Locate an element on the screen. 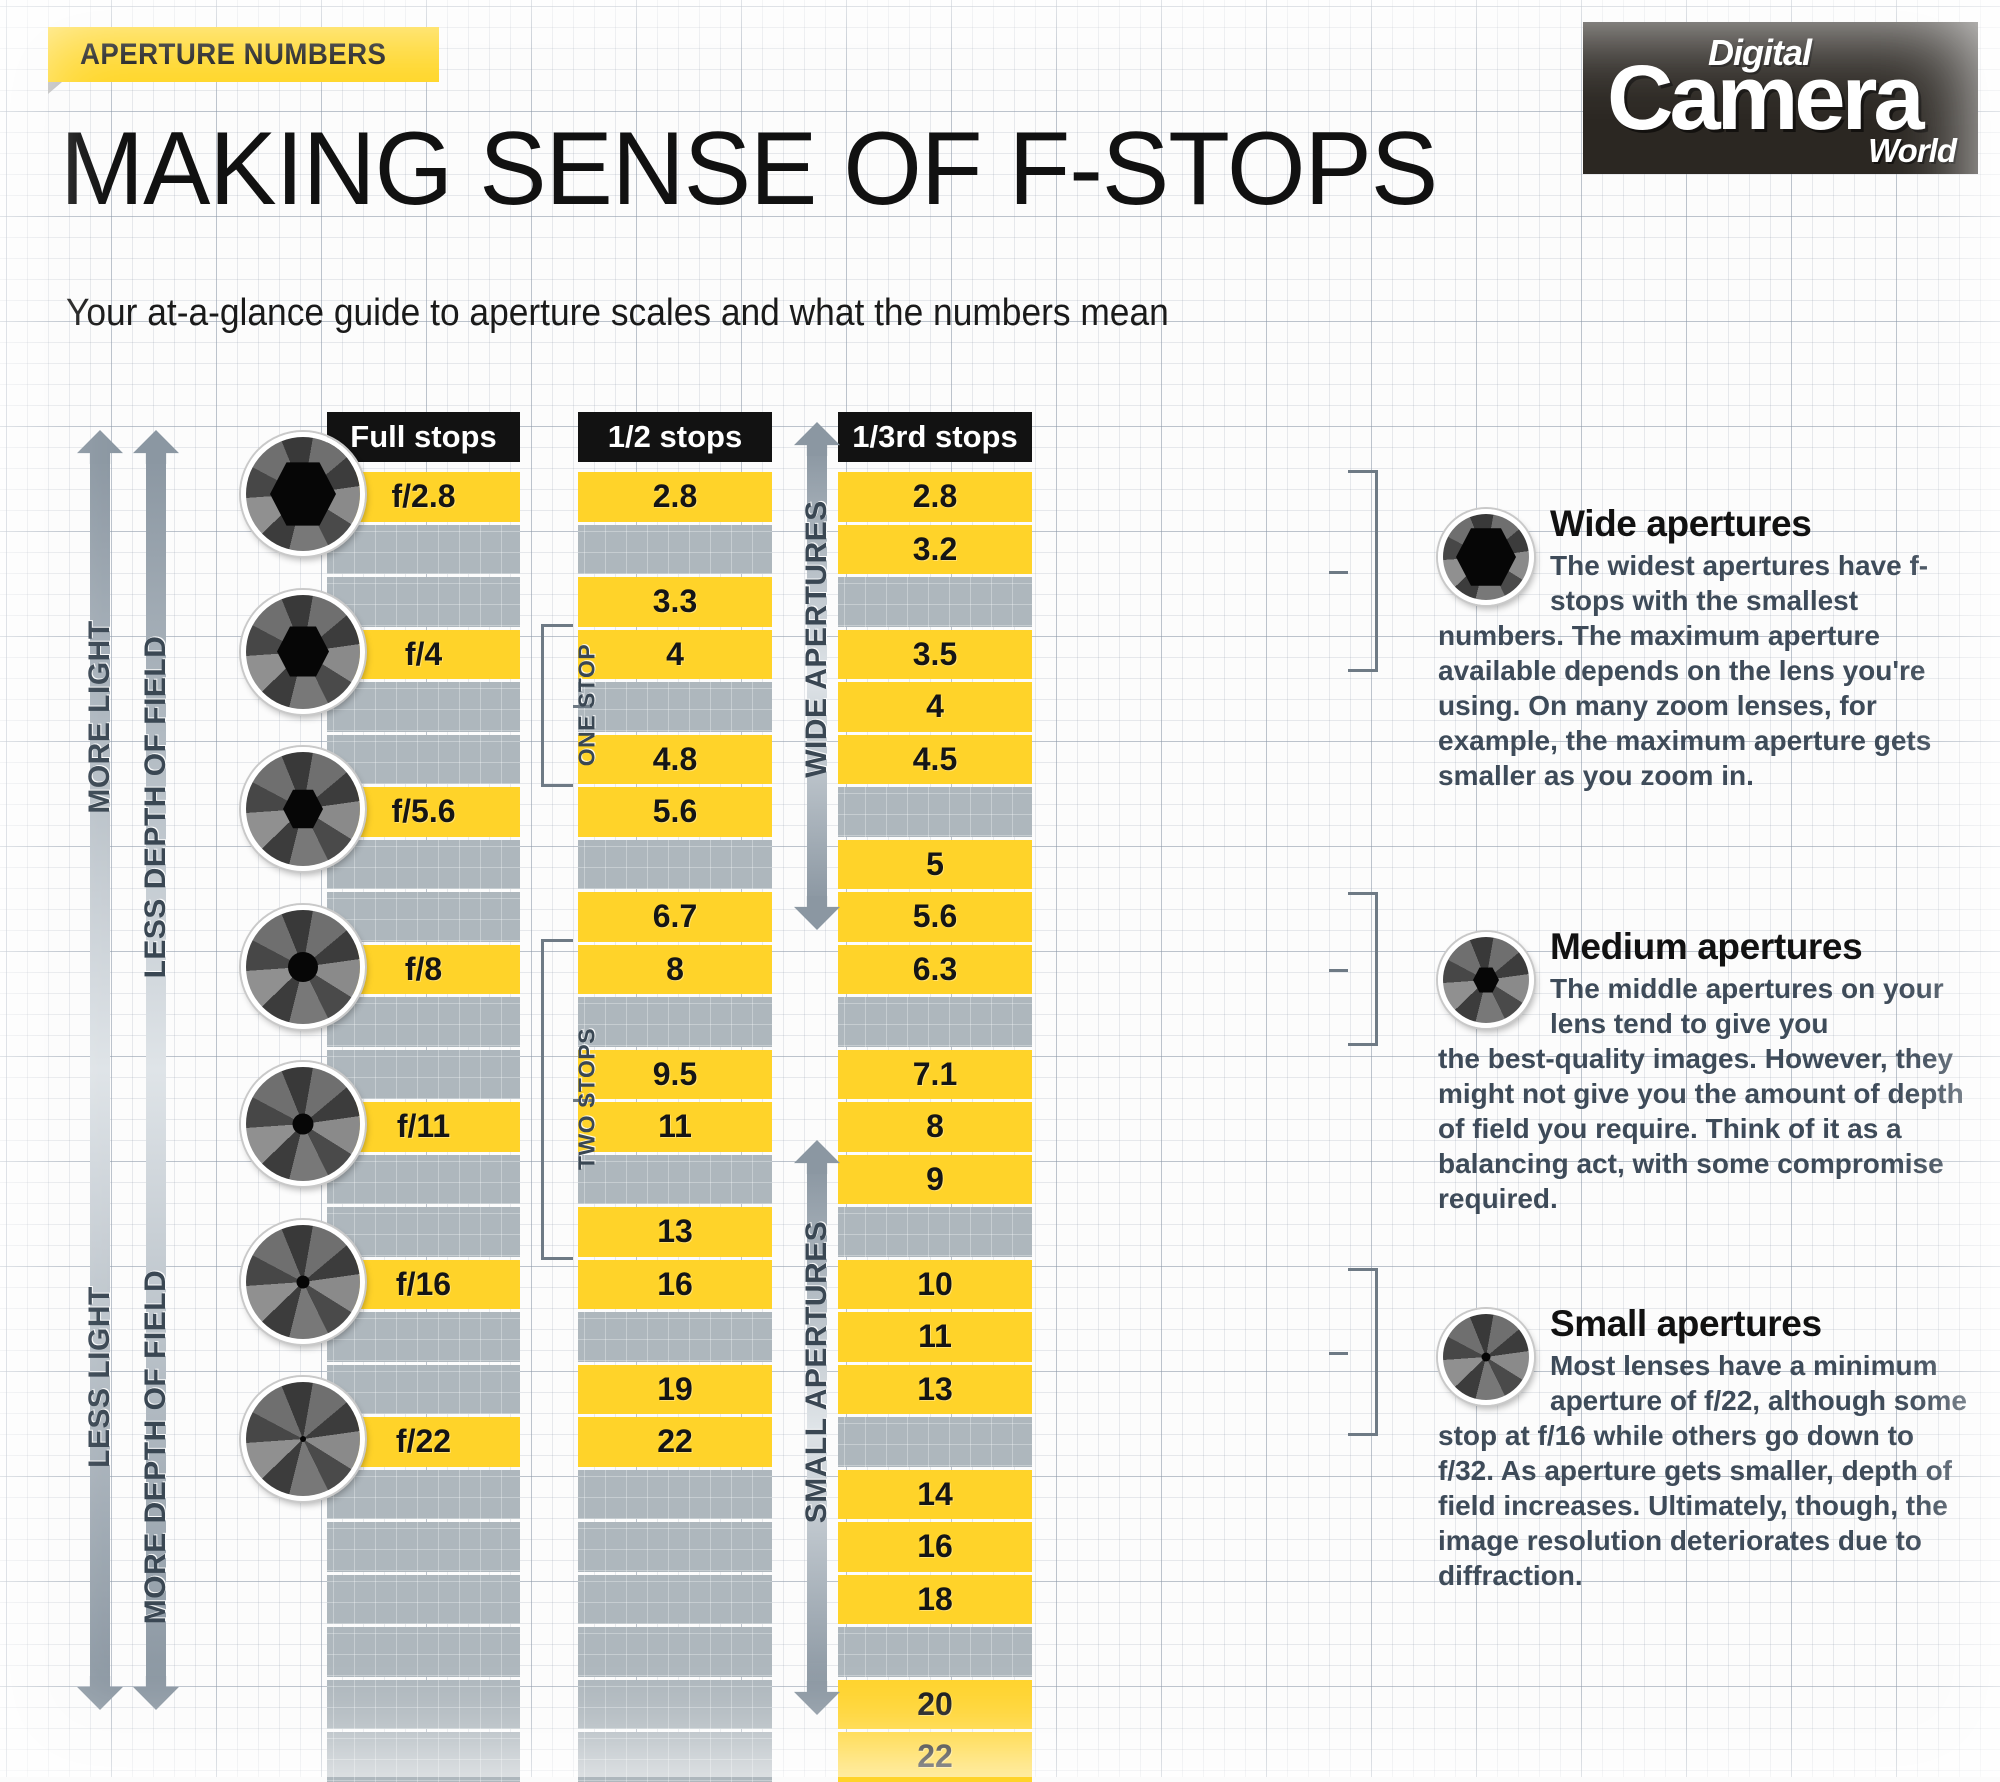 The image size is (2000, 1782). cell-label: 6.7 is located at coordinates (675, 916).